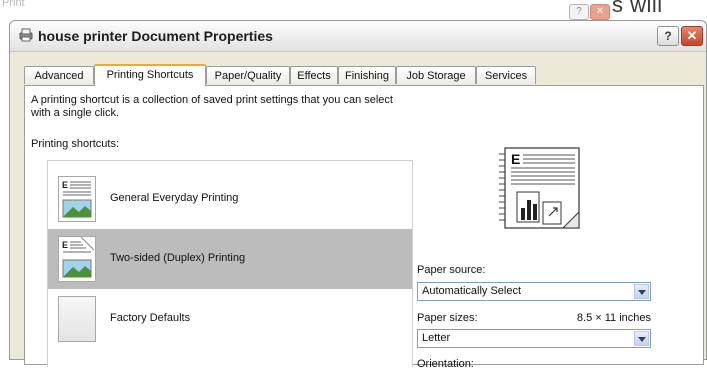 Image resolution: width=707 pixels, height=370 pixels. I want to click on tab-job-storage: Job Storage, so click(436, 75).